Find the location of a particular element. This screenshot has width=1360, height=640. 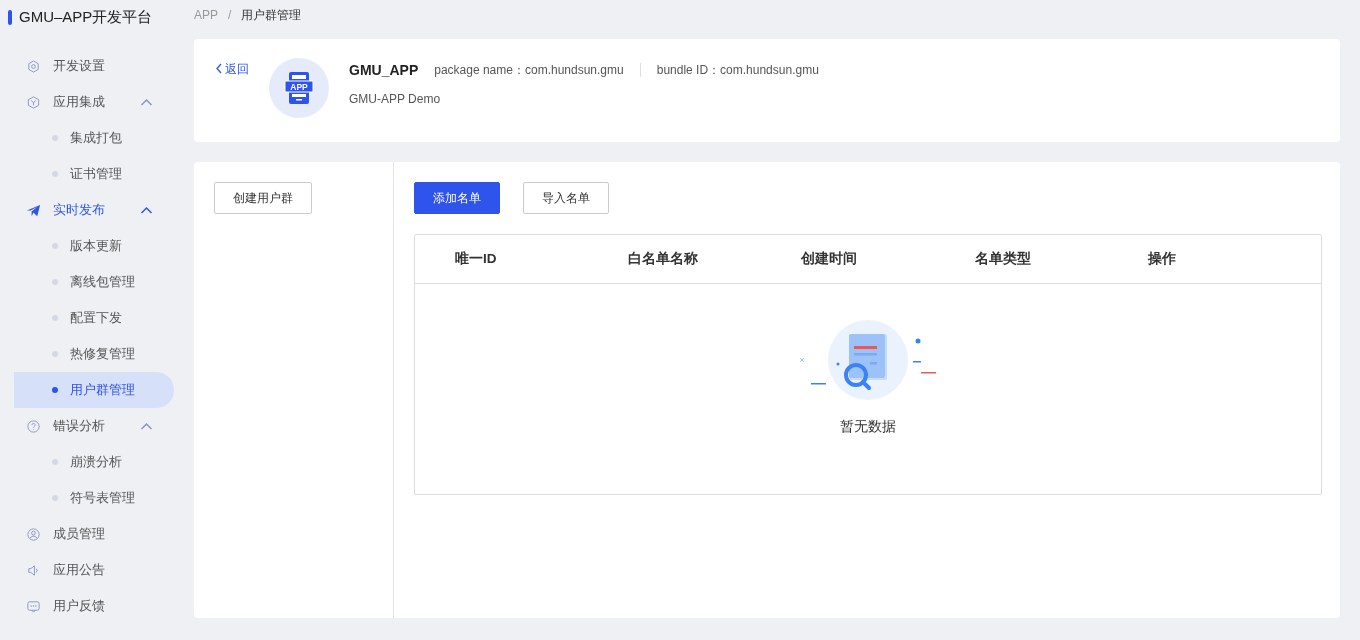

brand-bar is located at coordinates (10, 17).